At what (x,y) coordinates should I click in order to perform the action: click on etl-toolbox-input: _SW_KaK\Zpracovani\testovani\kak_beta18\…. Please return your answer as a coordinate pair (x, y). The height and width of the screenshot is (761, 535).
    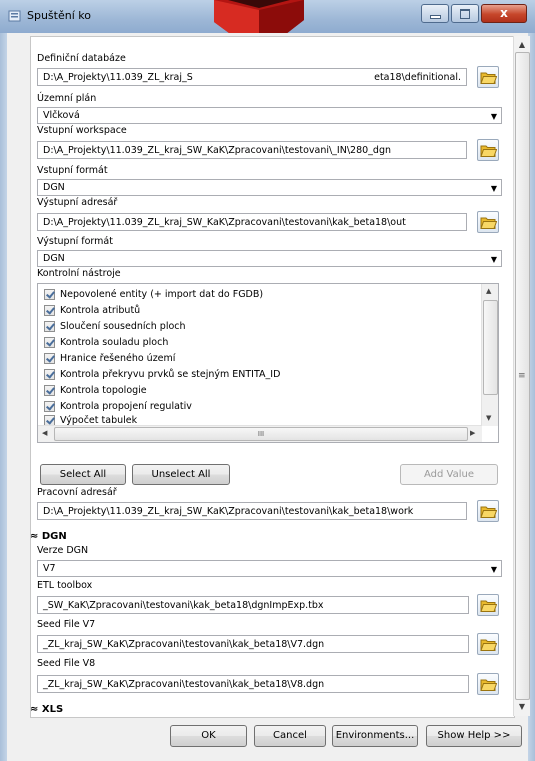
    Looking at the image, I should click on (253, 605).